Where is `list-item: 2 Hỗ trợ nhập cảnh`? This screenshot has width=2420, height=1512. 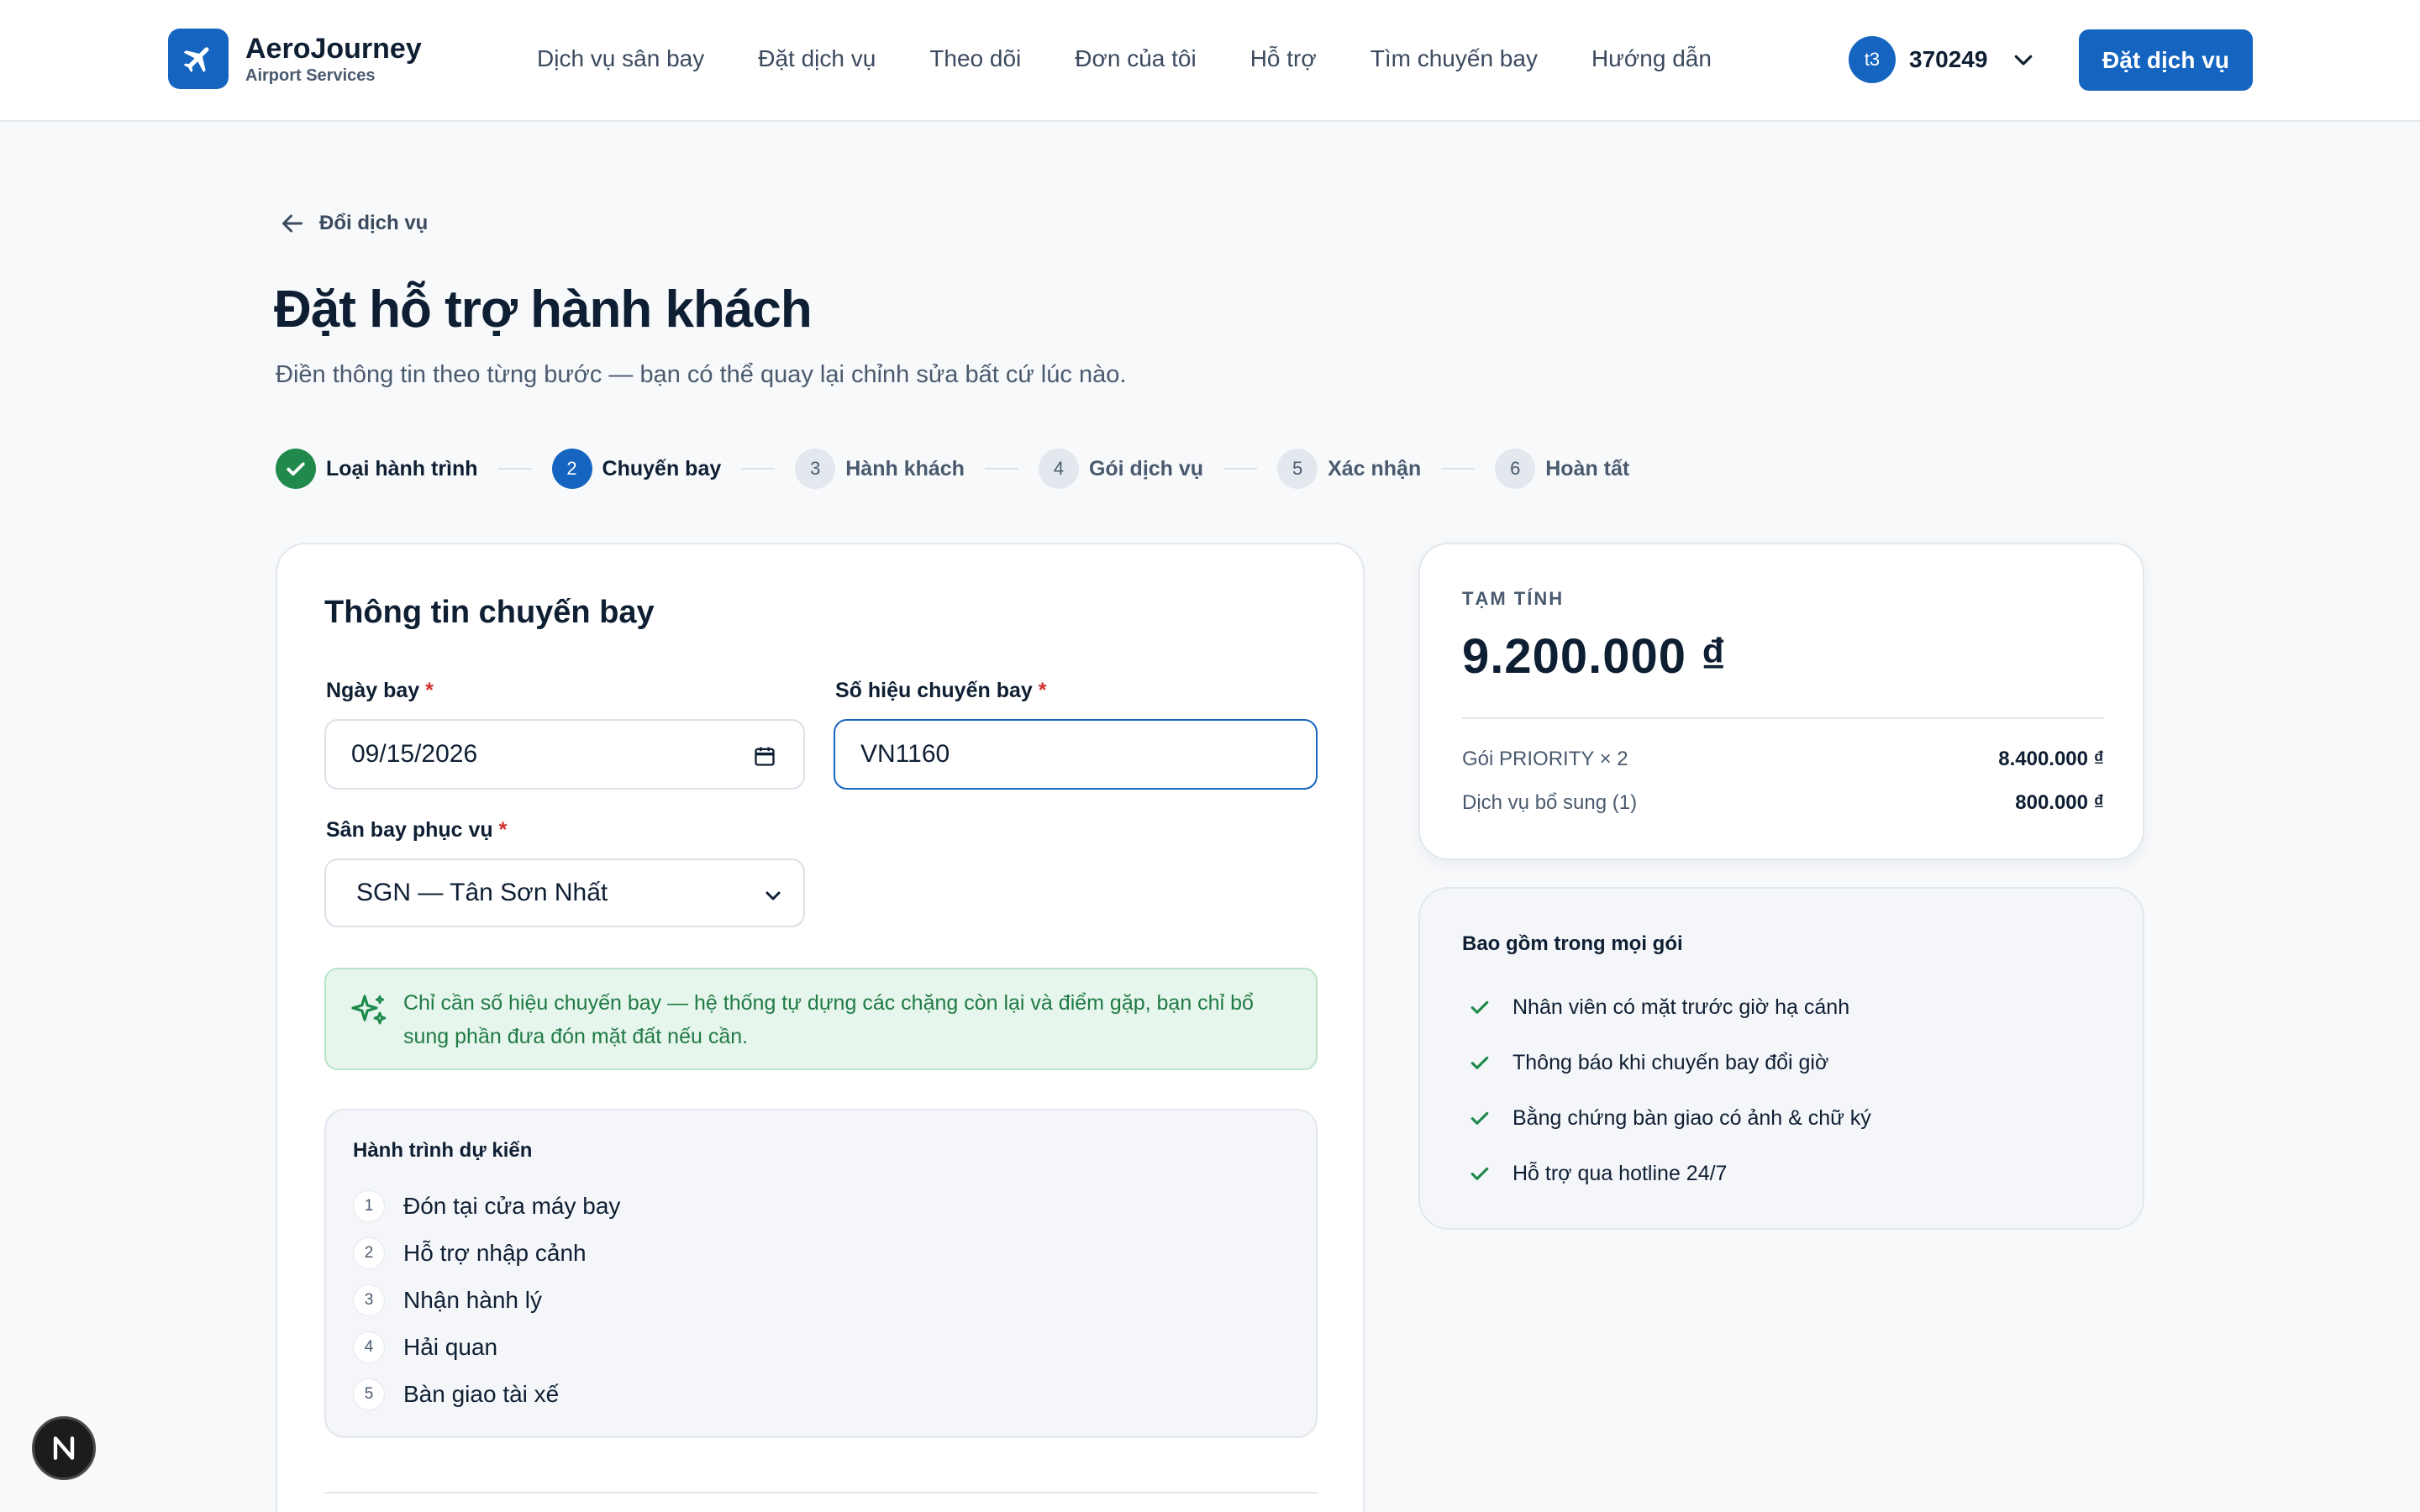 list-item: 2 Hỗ trợ nhập cảnh is located at coordinates (486, 1253).